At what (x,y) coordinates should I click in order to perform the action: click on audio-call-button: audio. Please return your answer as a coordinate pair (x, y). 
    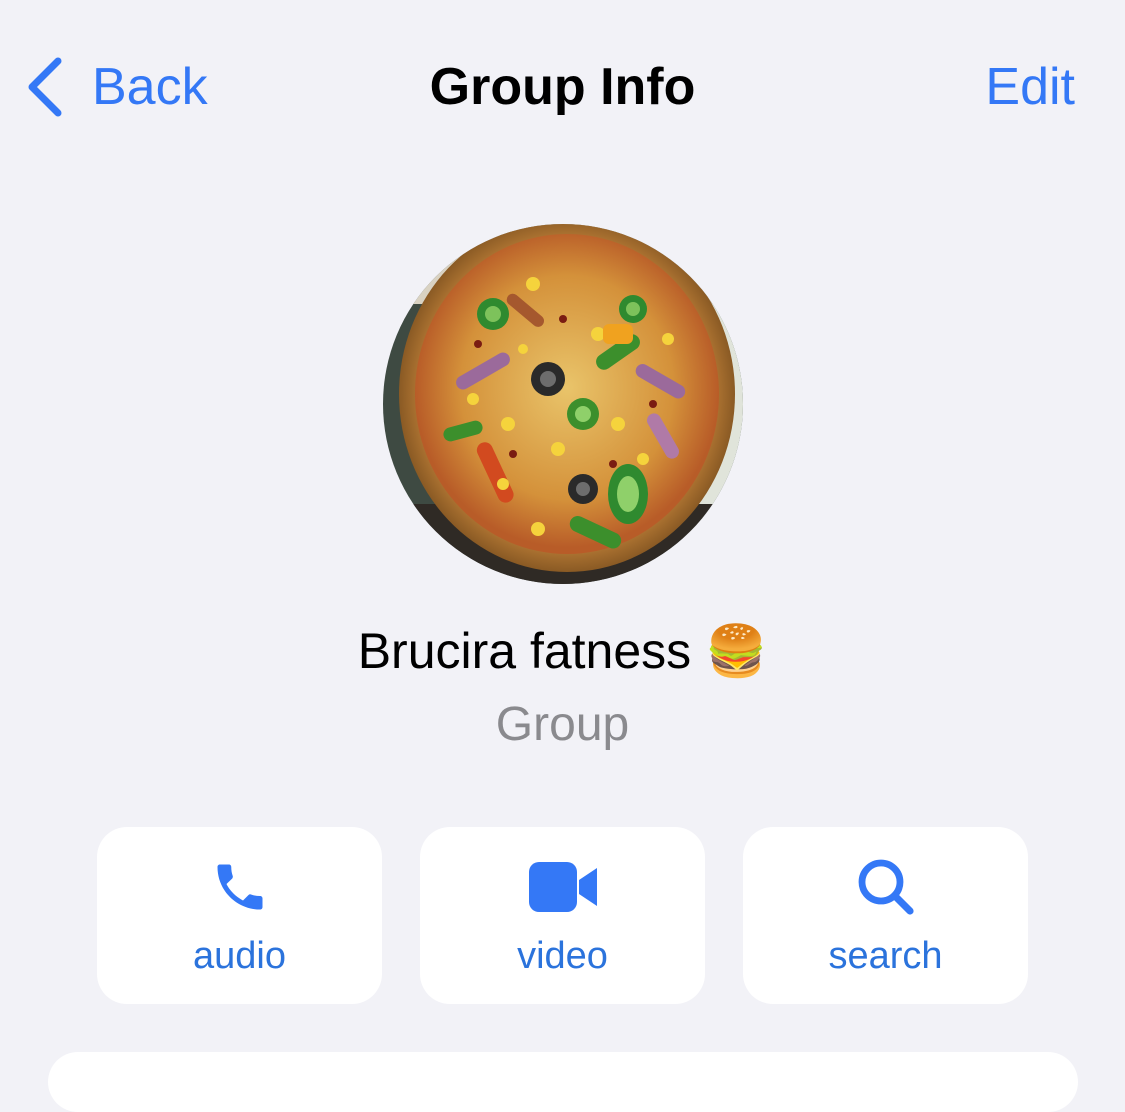
    Looking at the image, I should click on (239, 915).